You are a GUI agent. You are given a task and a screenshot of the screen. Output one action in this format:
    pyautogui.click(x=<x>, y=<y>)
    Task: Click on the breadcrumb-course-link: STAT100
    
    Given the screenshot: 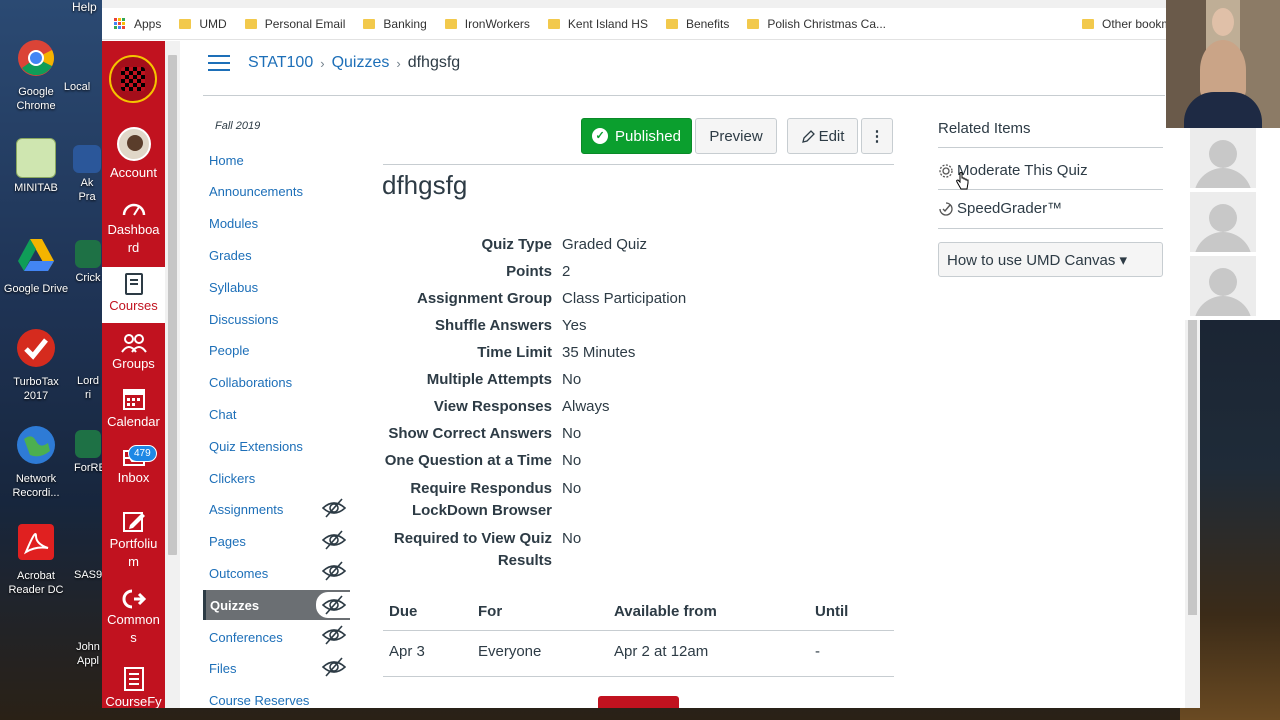 What is the action you would take?
    pyautogui.click(x=280, y=63)
    